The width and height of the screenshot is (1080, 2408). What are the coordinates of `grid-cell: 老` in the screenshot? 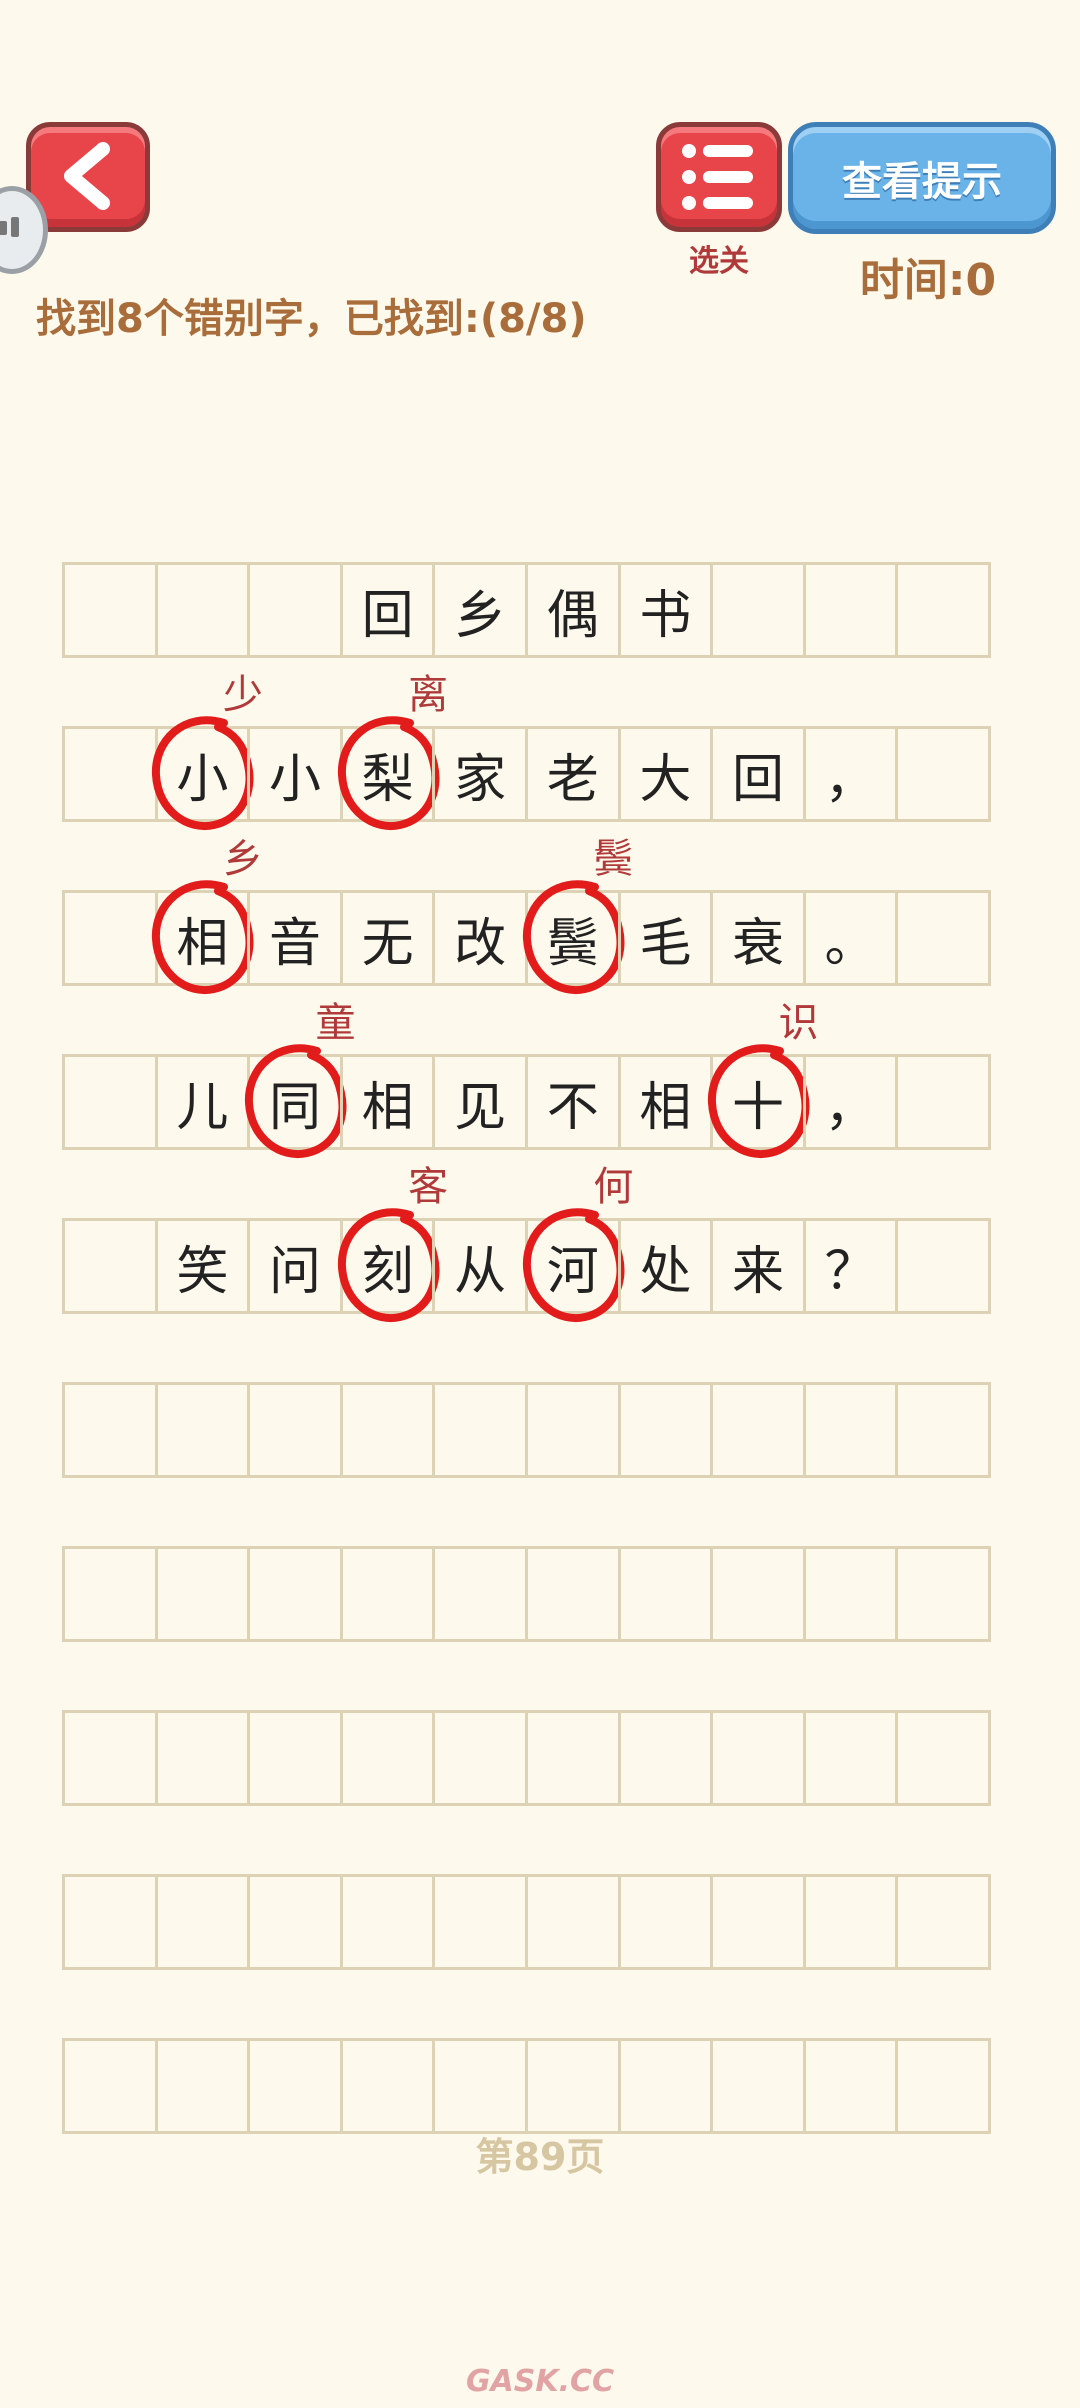 It's located at (572, 774).